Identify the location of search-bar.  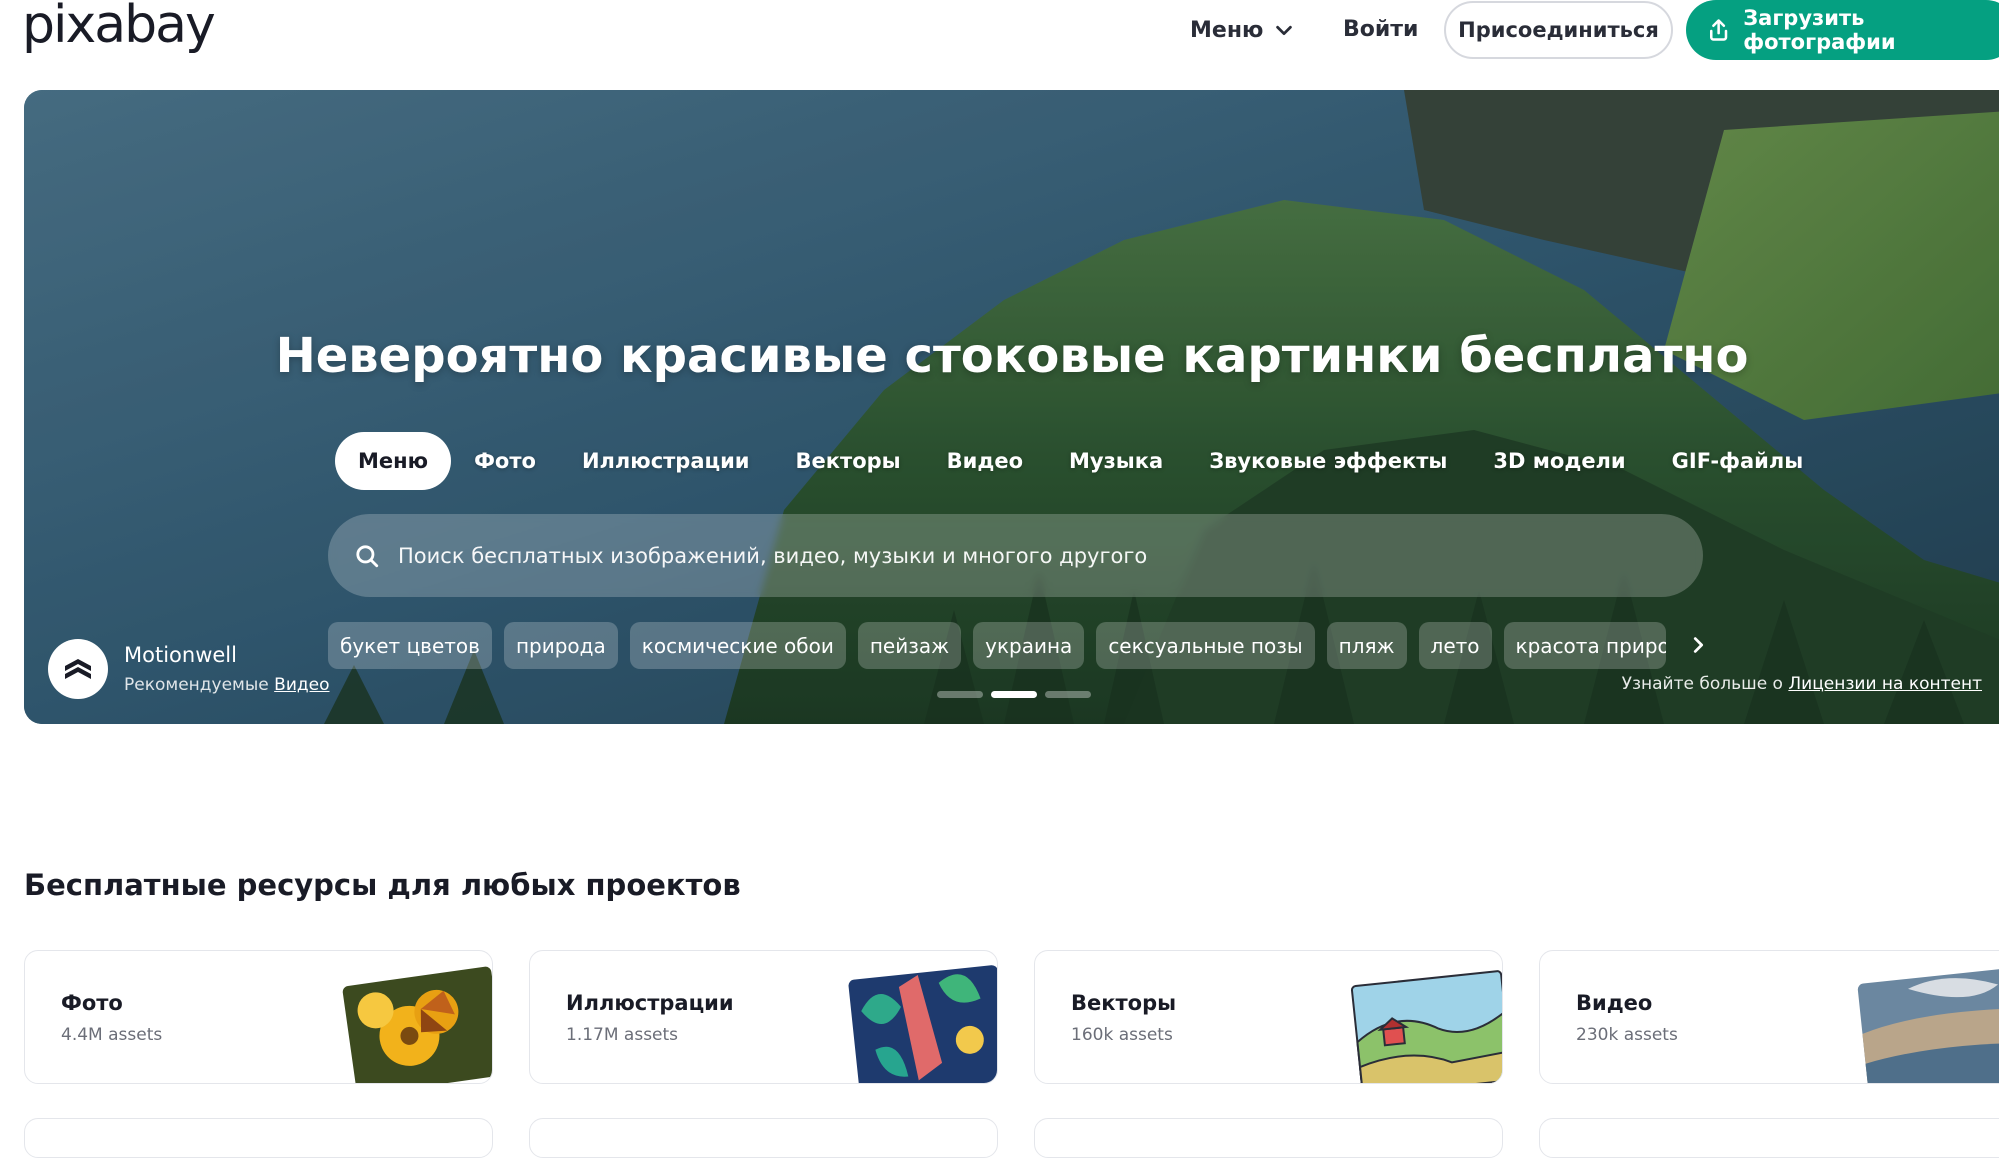
(1015, 555).